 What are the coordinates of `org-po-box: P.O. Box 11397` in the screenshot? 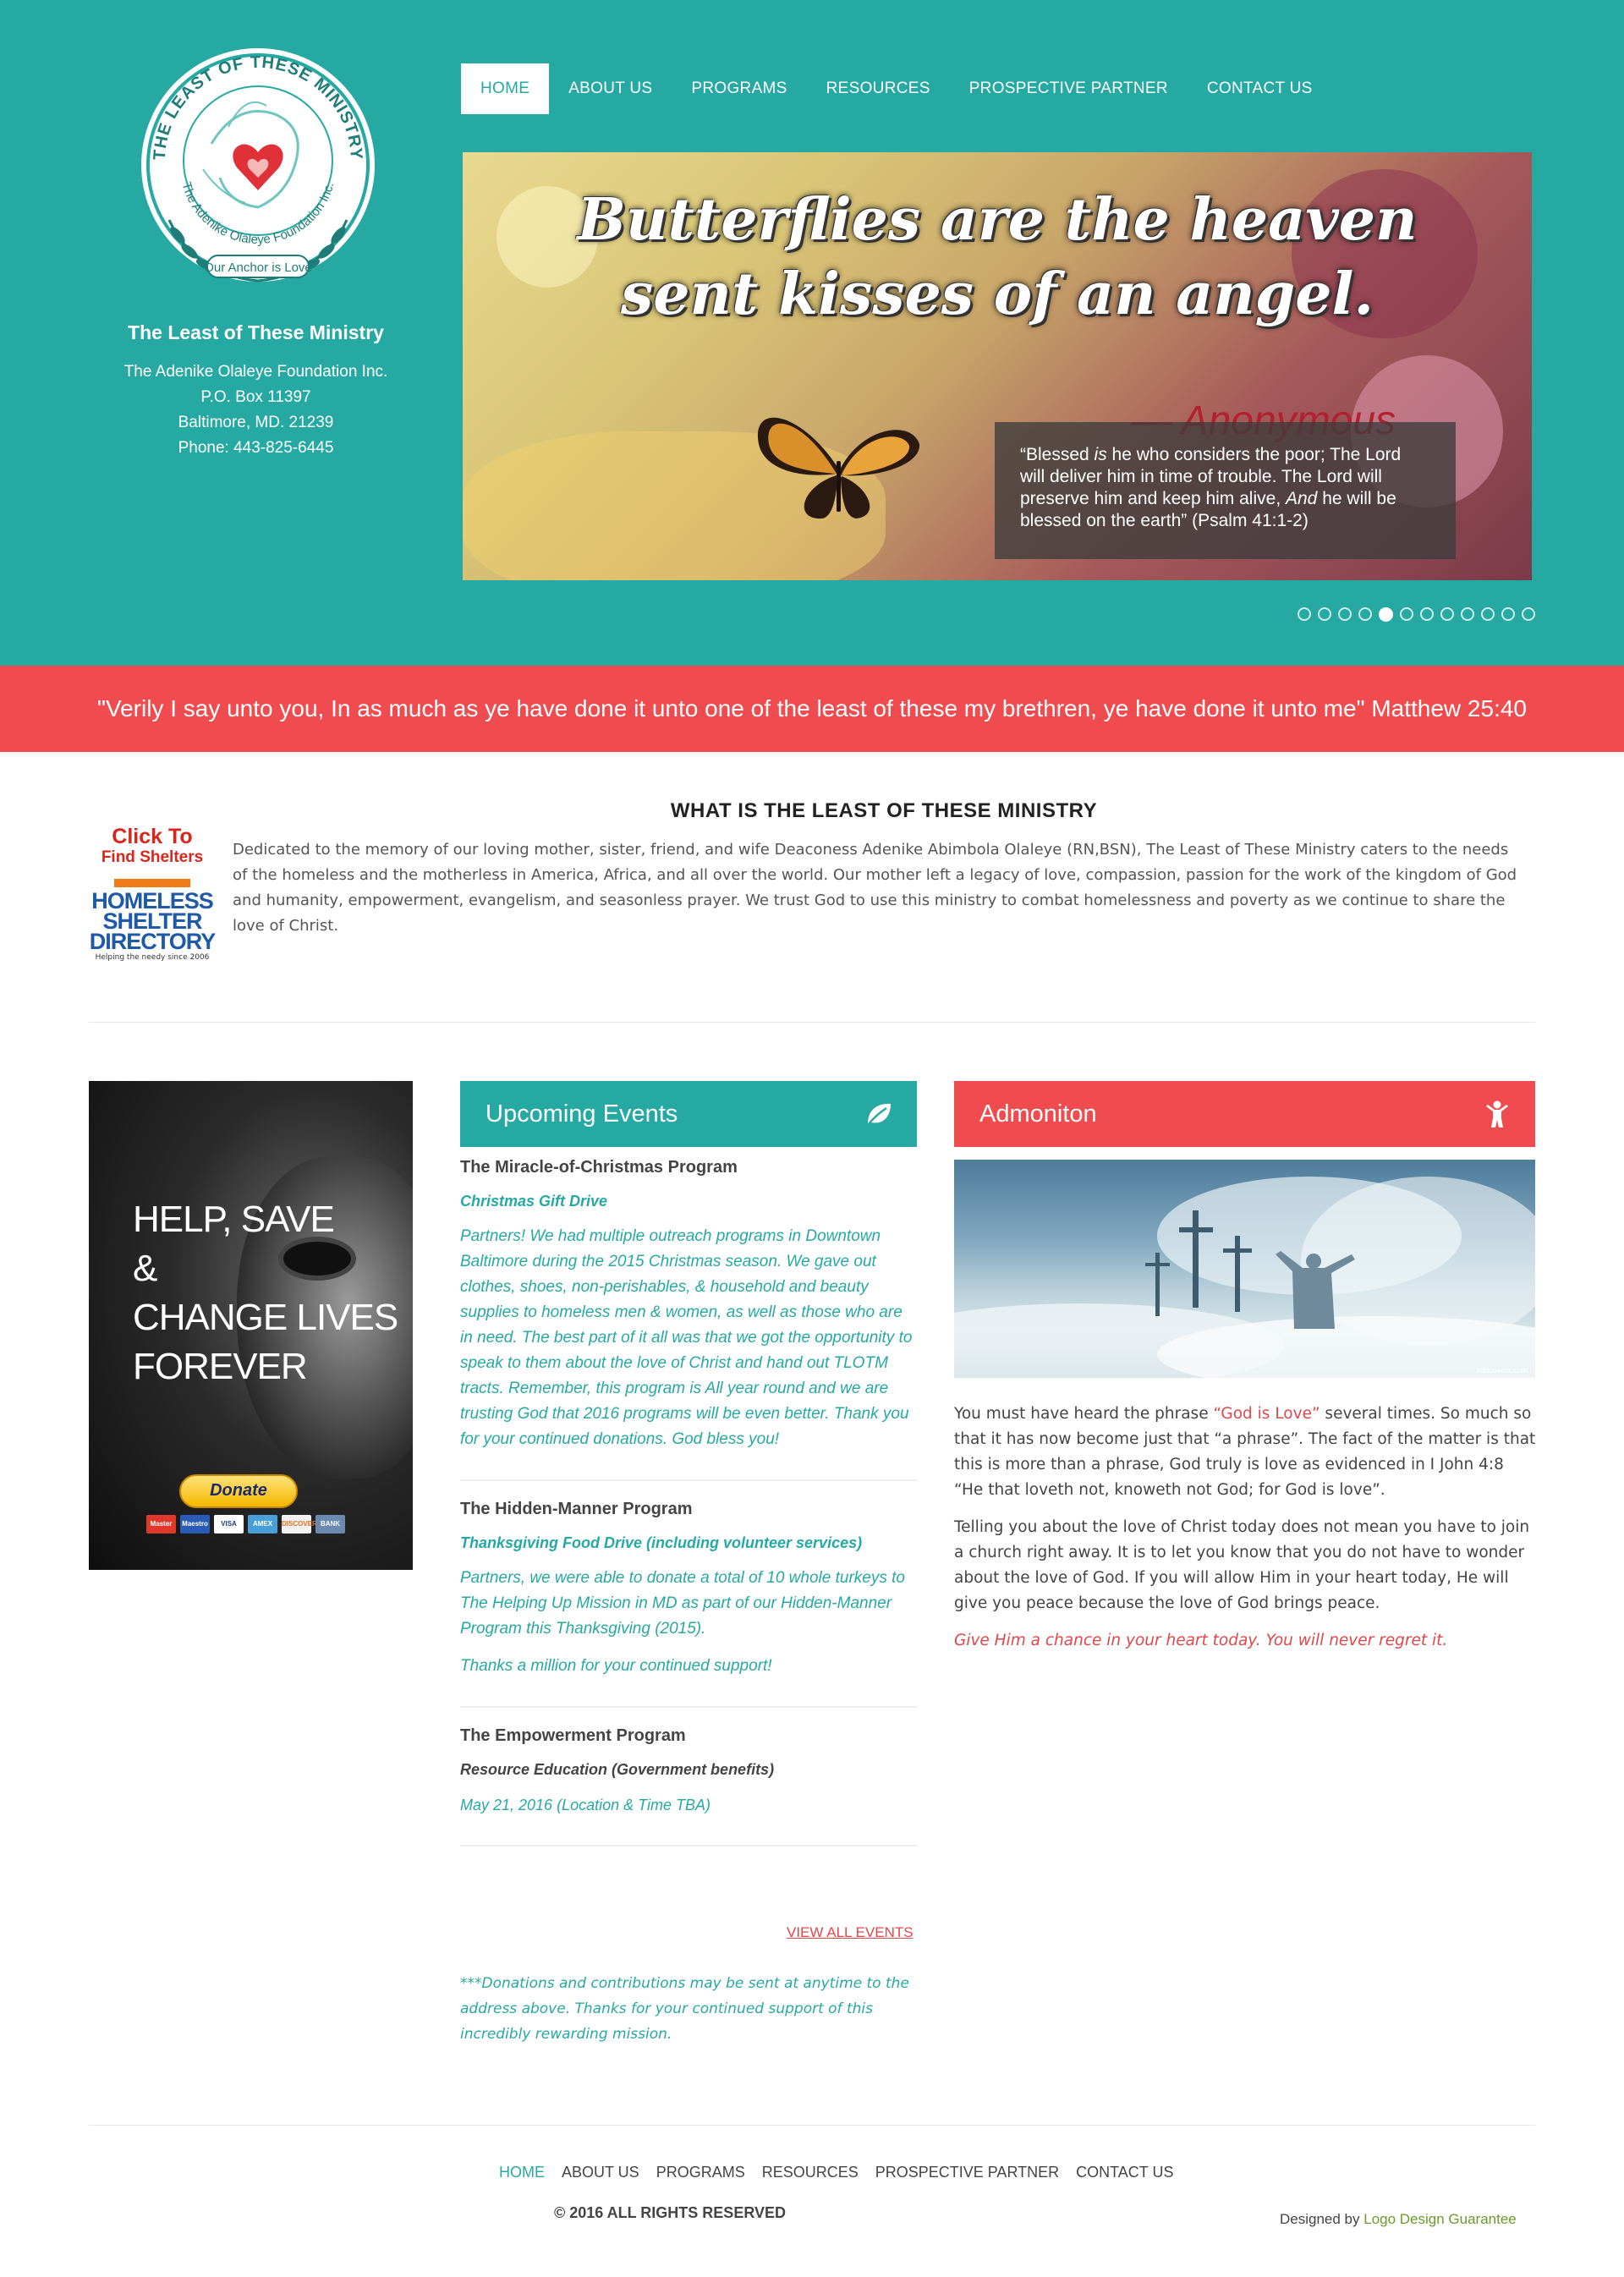 It's located at (255, 397).